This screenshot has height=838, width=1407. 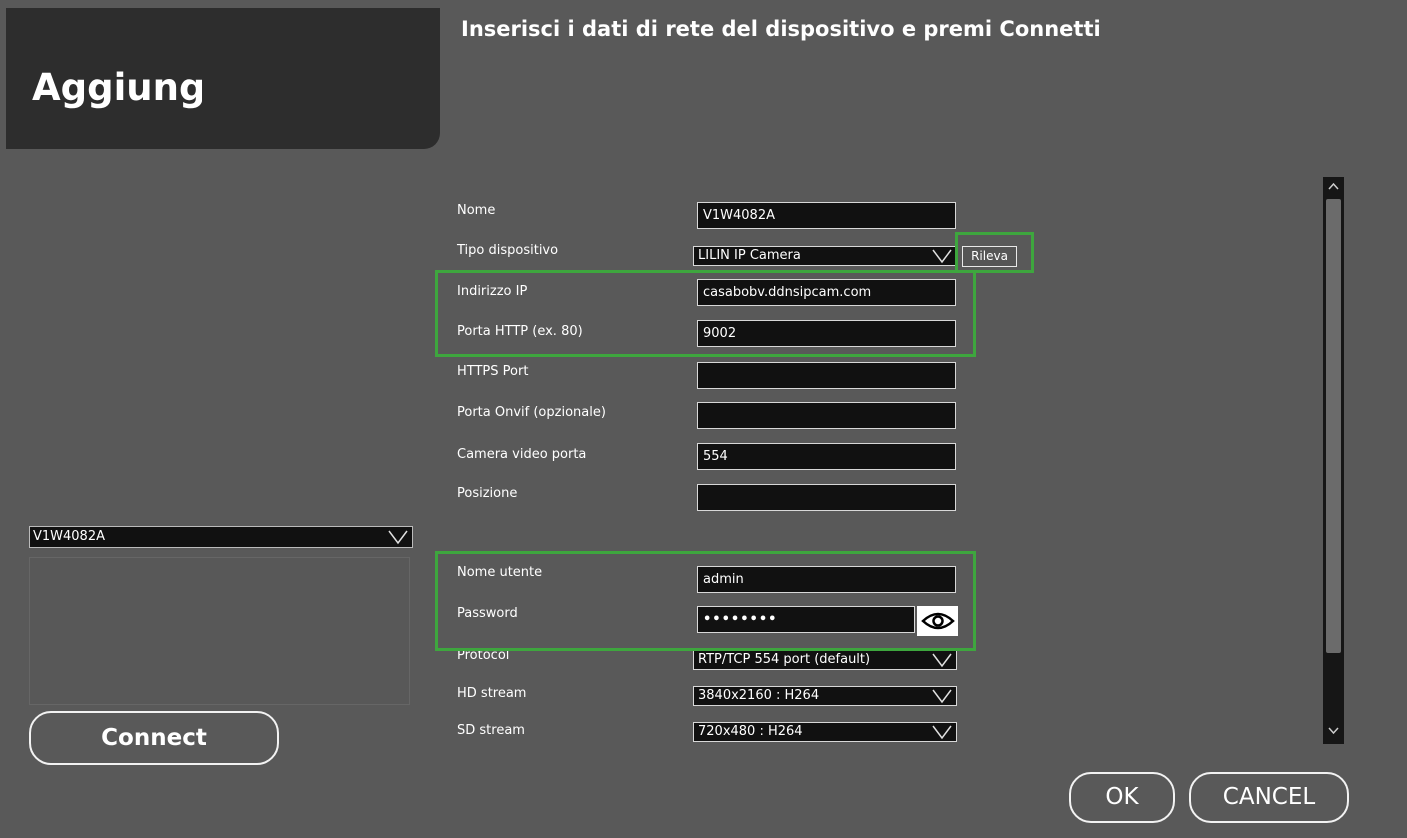 What do you see at coordinates (69, 536) in the screenshot?
I see `device-select-value: V1W4082A` at bounding box center [69, 536].